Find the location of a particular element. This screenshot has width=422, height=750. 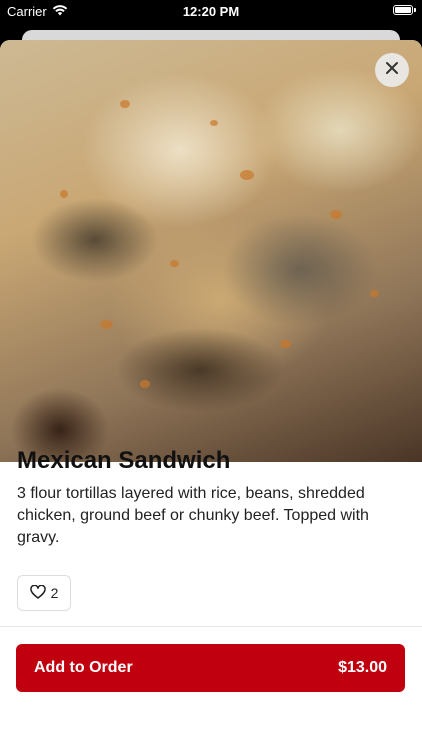

like-button: 2 is located at coordinates (44, 593).